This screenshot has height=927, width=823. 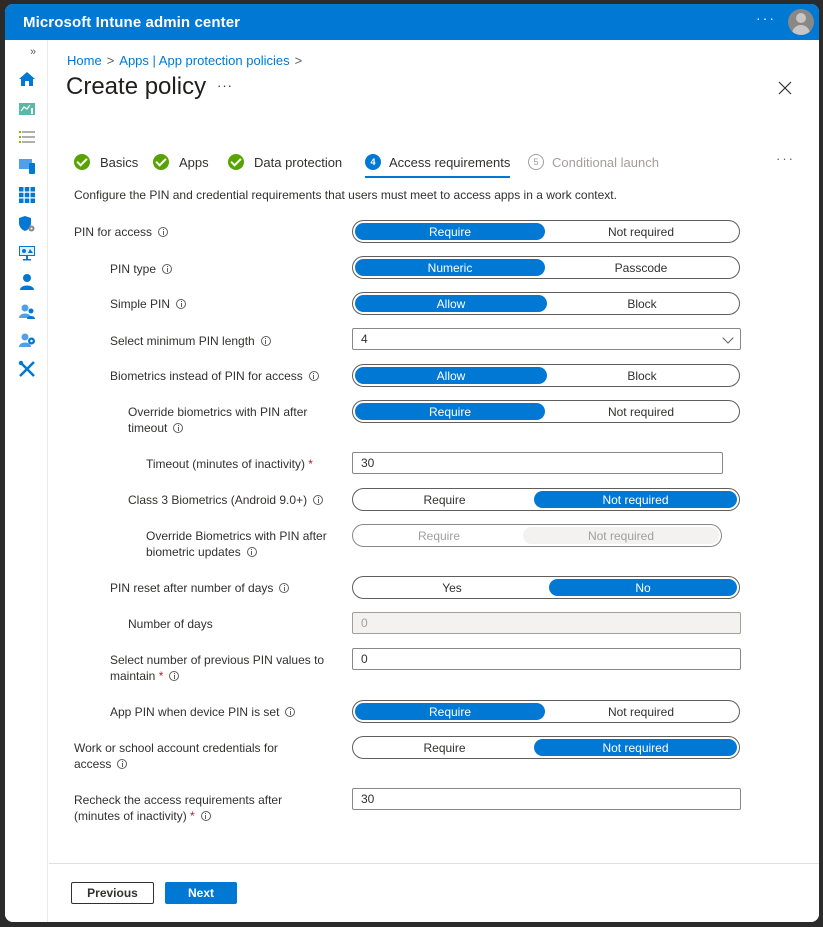 What do you see at coordinates (546, 659) in the screenshot?
I see `previous-pin-values-input: 0` at bounding box center [546, 659].